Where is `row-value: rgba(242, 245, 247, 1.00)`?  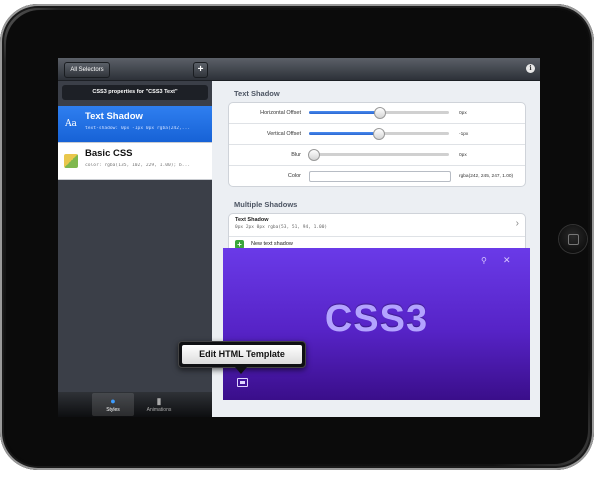
row-value: rgba(242, 245, 247, 1.00) is located at coordinates (486, 176).